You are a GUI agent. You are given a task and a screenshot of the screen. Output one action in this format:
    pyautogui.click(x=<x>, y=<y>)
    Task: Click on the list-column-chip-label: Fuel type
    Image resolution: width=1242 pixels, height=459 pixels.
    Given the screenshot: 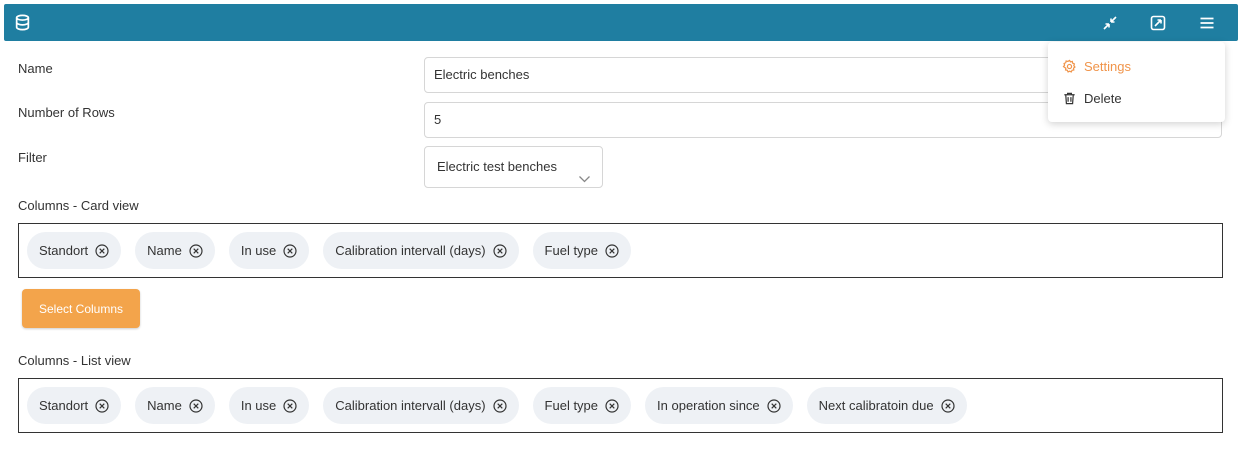 What is the action you would take?
    pyautogui.click(x=571, y=405)
    